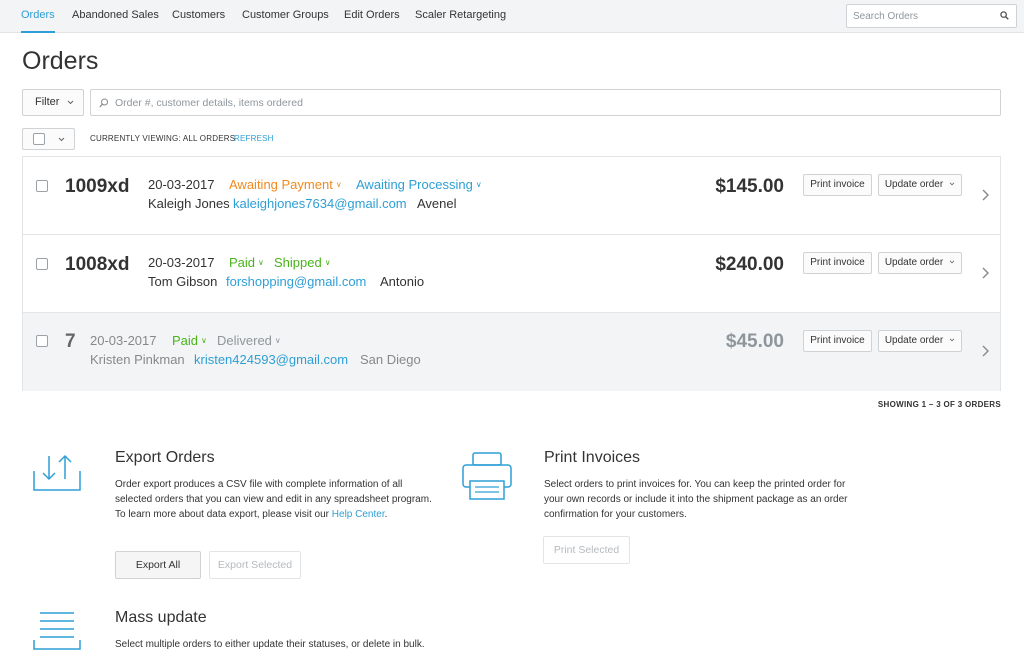 Image resolution: width=1024 pixels, height=665 pixels. Describe the element at coordinates (244, 340) in the screenshot. I see `fulfillment-status-label: Delivered` at that location.